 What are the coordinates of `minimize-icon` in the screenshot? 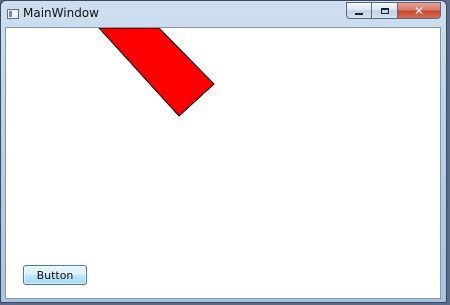 It's located at (359, 13).